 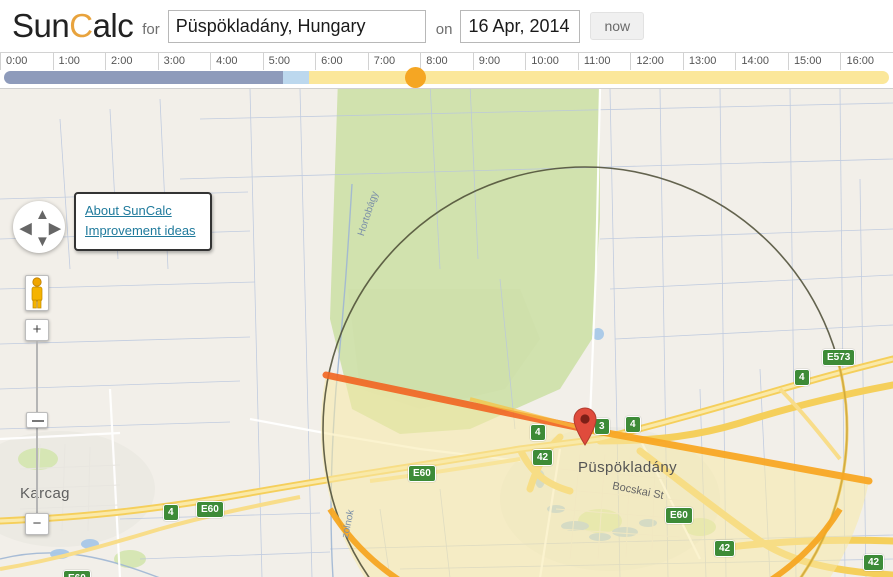 What do you see at coordinates (538, 432) in the screenshot?
I see `road-shield-4-w: 4` at bounding box center [538, 432].